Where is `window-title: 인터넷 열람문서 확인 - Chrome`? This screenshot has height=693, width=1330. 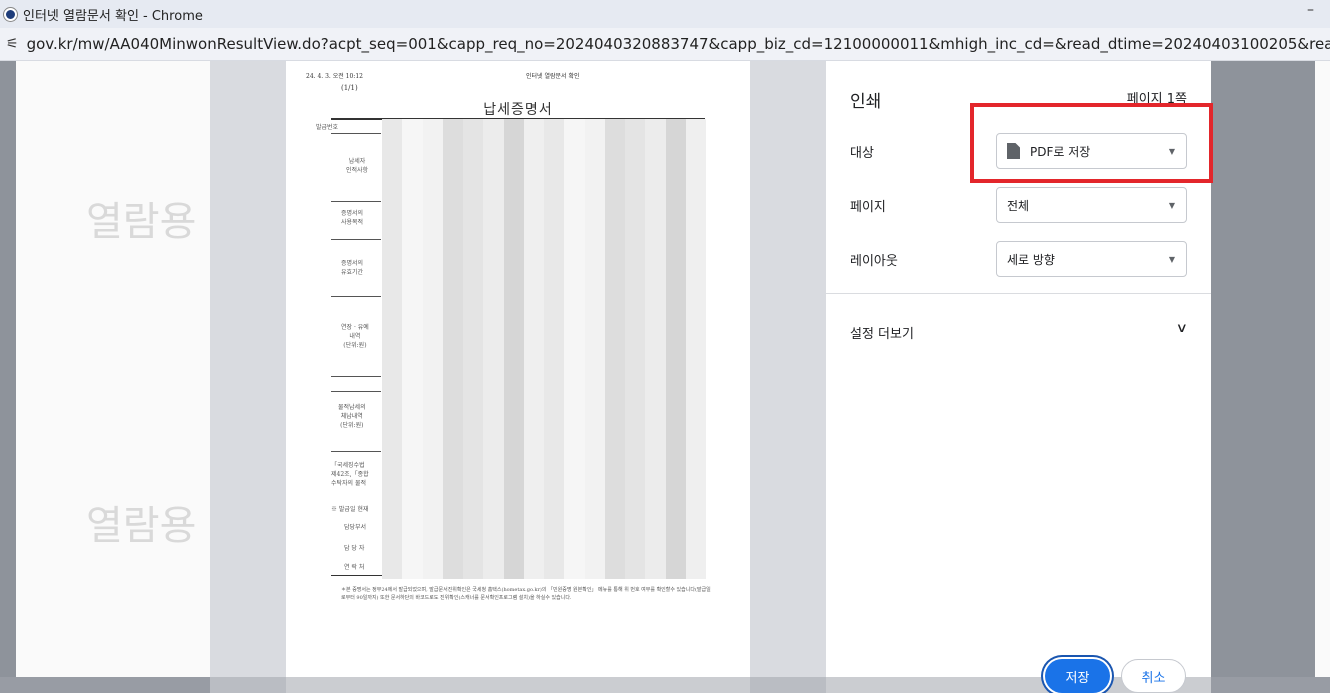 window-title: 인터넷 열람문서 확인 - Chrome is located at coordinates (113, 16).